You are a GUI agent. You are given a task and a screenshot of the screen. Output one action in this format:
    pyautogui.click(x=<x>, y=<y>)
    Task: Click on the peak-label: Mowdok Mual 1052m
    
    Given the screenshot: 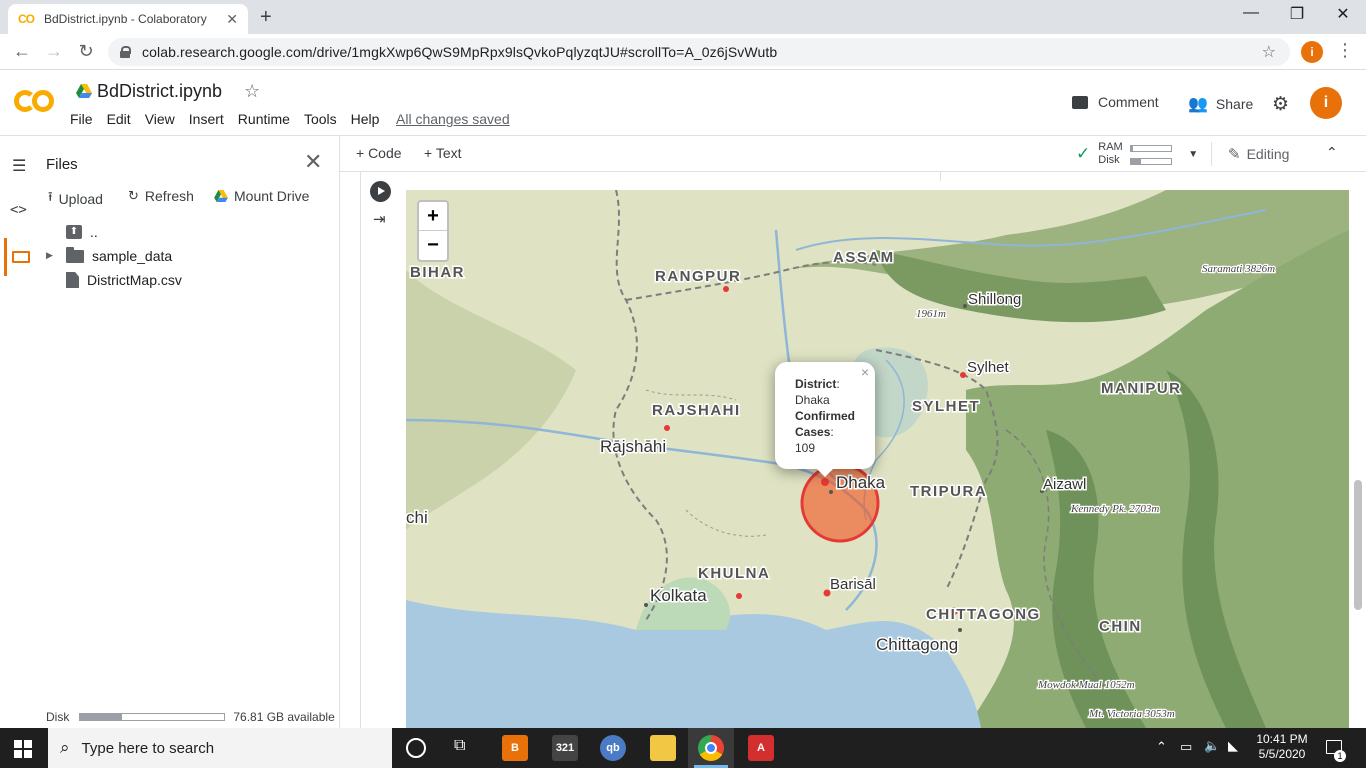 What is the action you would take?
    pyautogui.click(x=1086, y=685)
    